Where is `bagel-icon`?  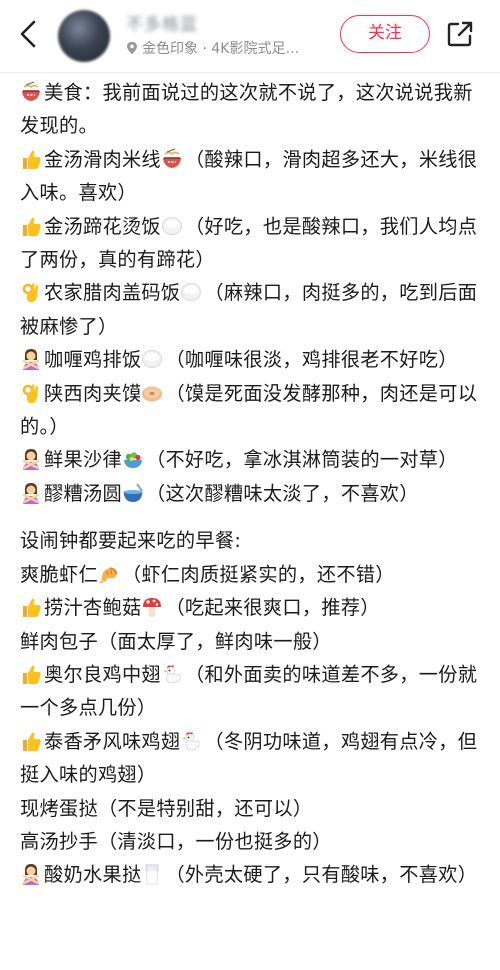
bagel-icon is located at coordinates (152, 392).